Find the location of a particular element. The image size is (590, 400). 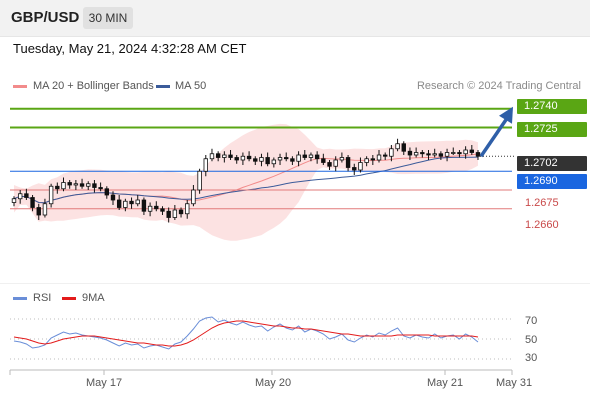

rsi-swatch is located at coordinates (20, 298).